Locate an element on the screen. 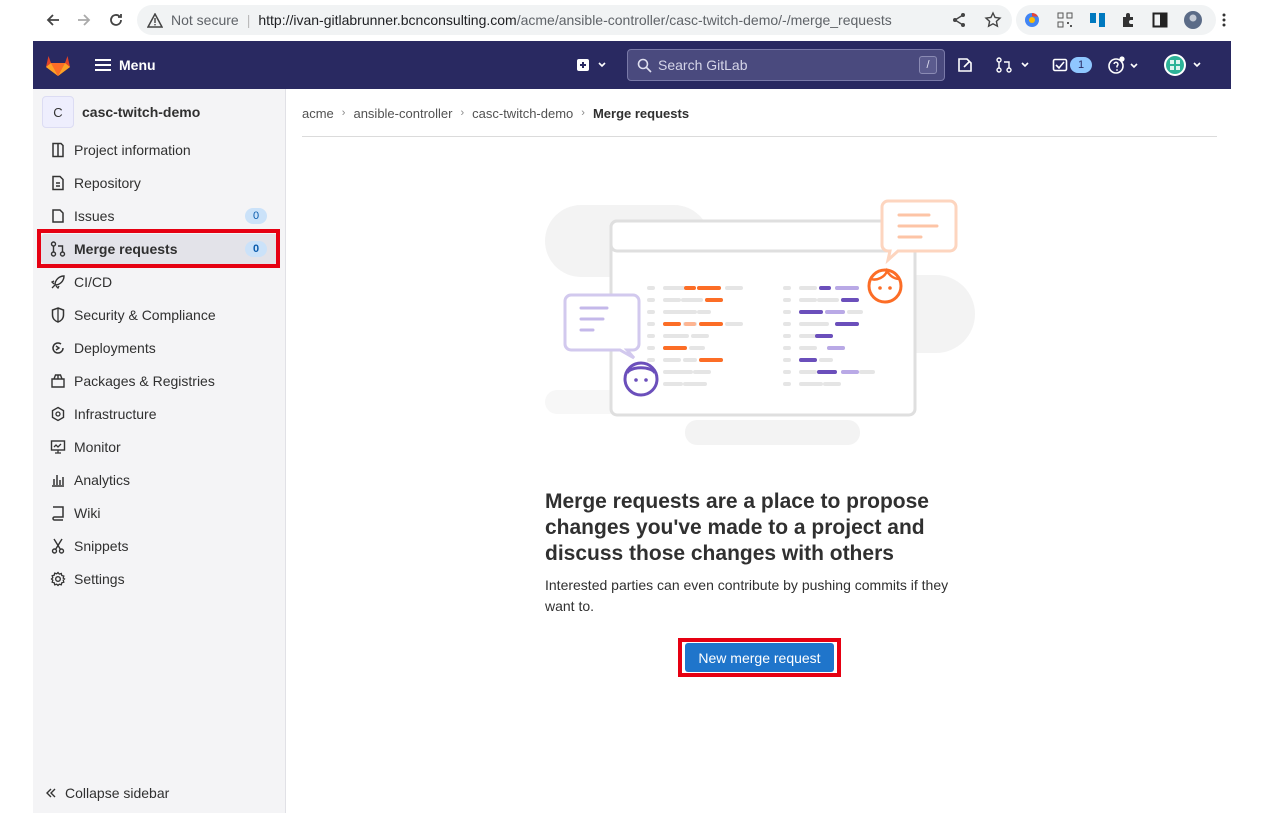 The height and width of the screenshot is (813, 1264). help-icon is located at coordinates (1123, 65).